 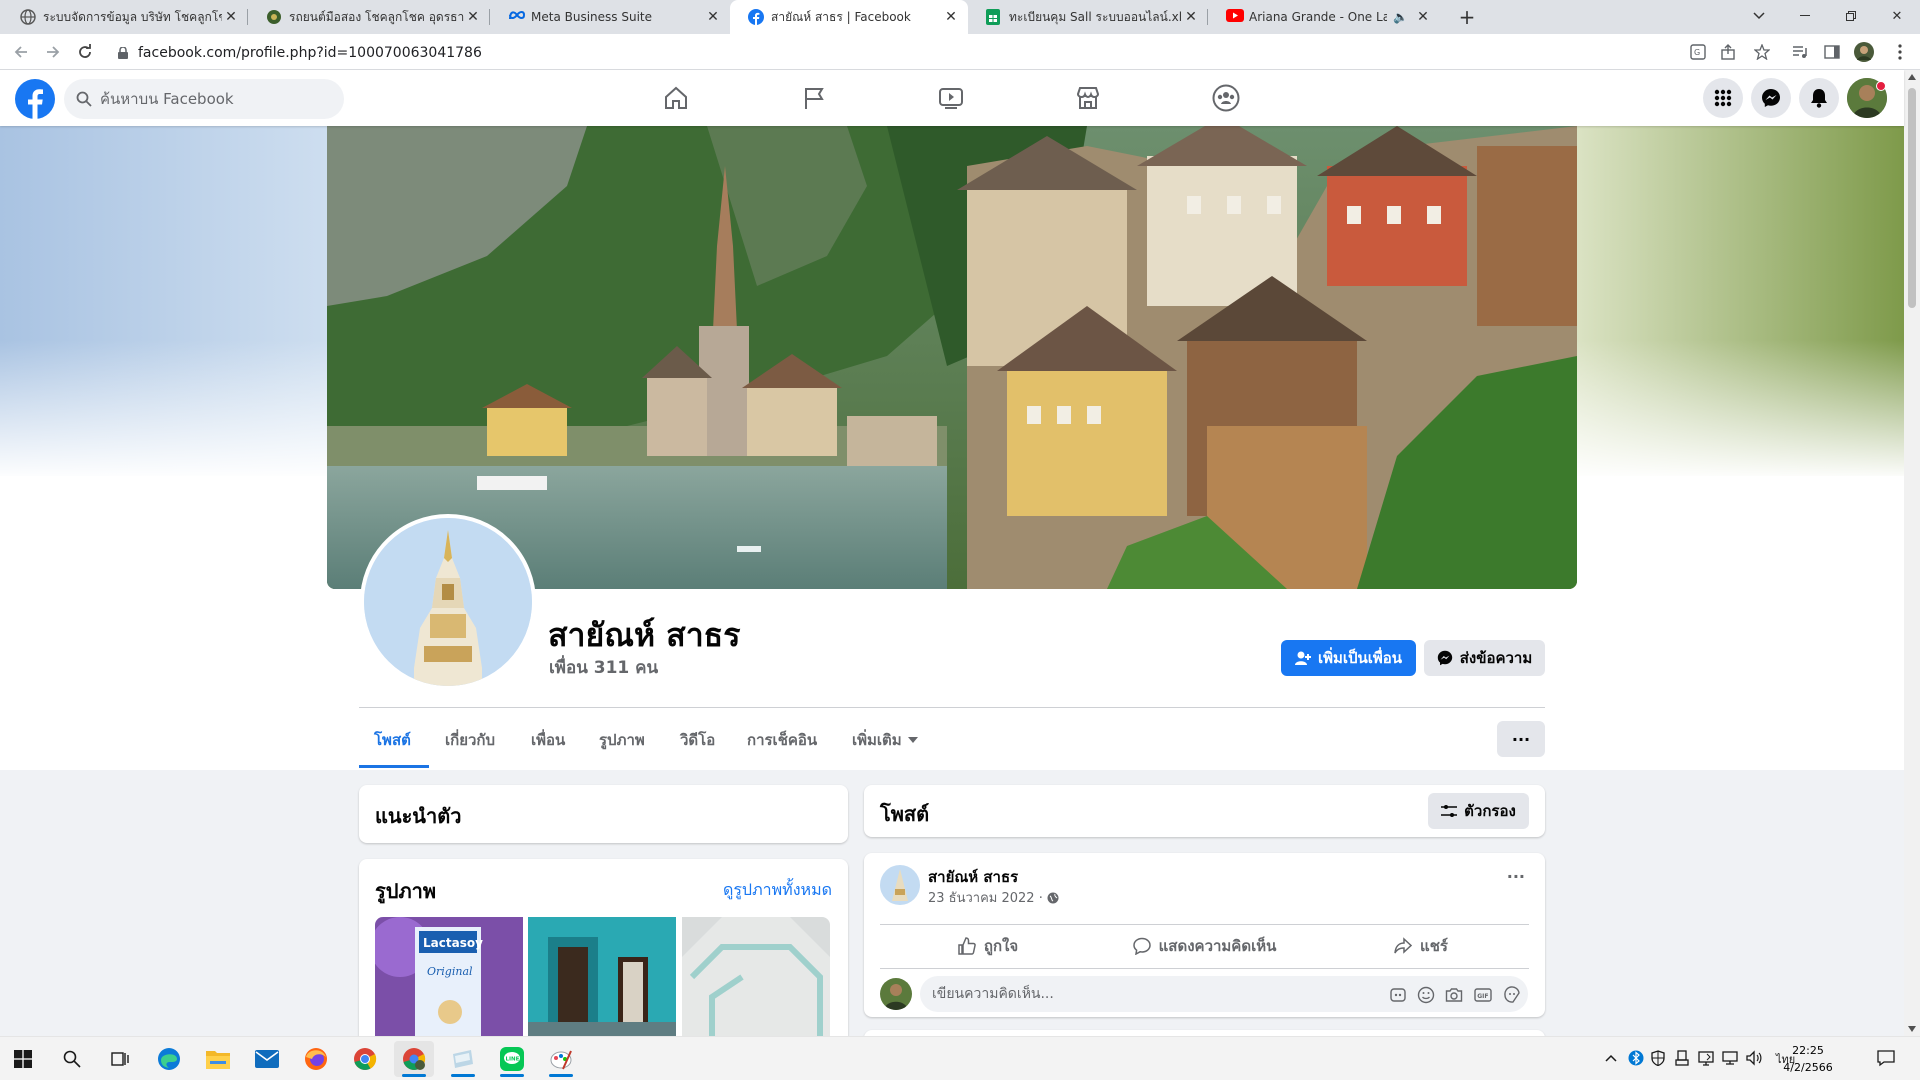 What do you see at coordinates (1723, 98) in the screenshot?
I see `menu-grid-button` at bounding box center [1723, 98].